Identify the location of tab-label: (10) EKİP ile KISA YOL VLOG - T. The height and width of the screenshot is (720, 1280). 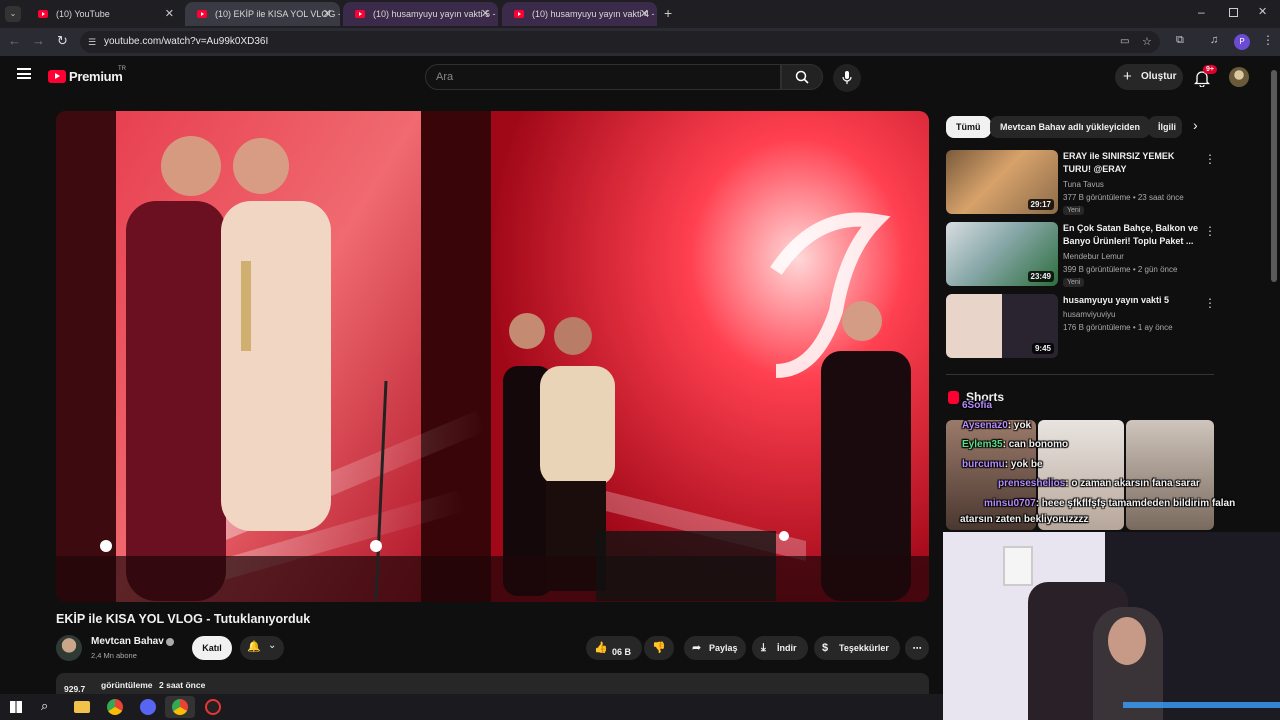
(277, 14).